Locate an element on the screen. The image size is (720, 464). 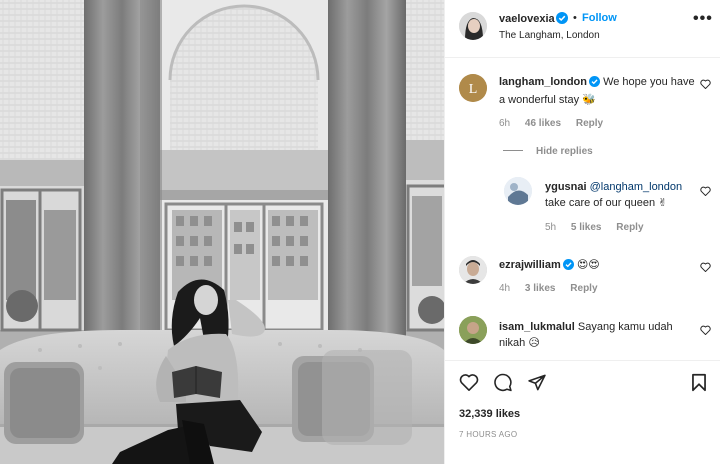
reply-likes: 5 likes is located at coordinates (586, 227).